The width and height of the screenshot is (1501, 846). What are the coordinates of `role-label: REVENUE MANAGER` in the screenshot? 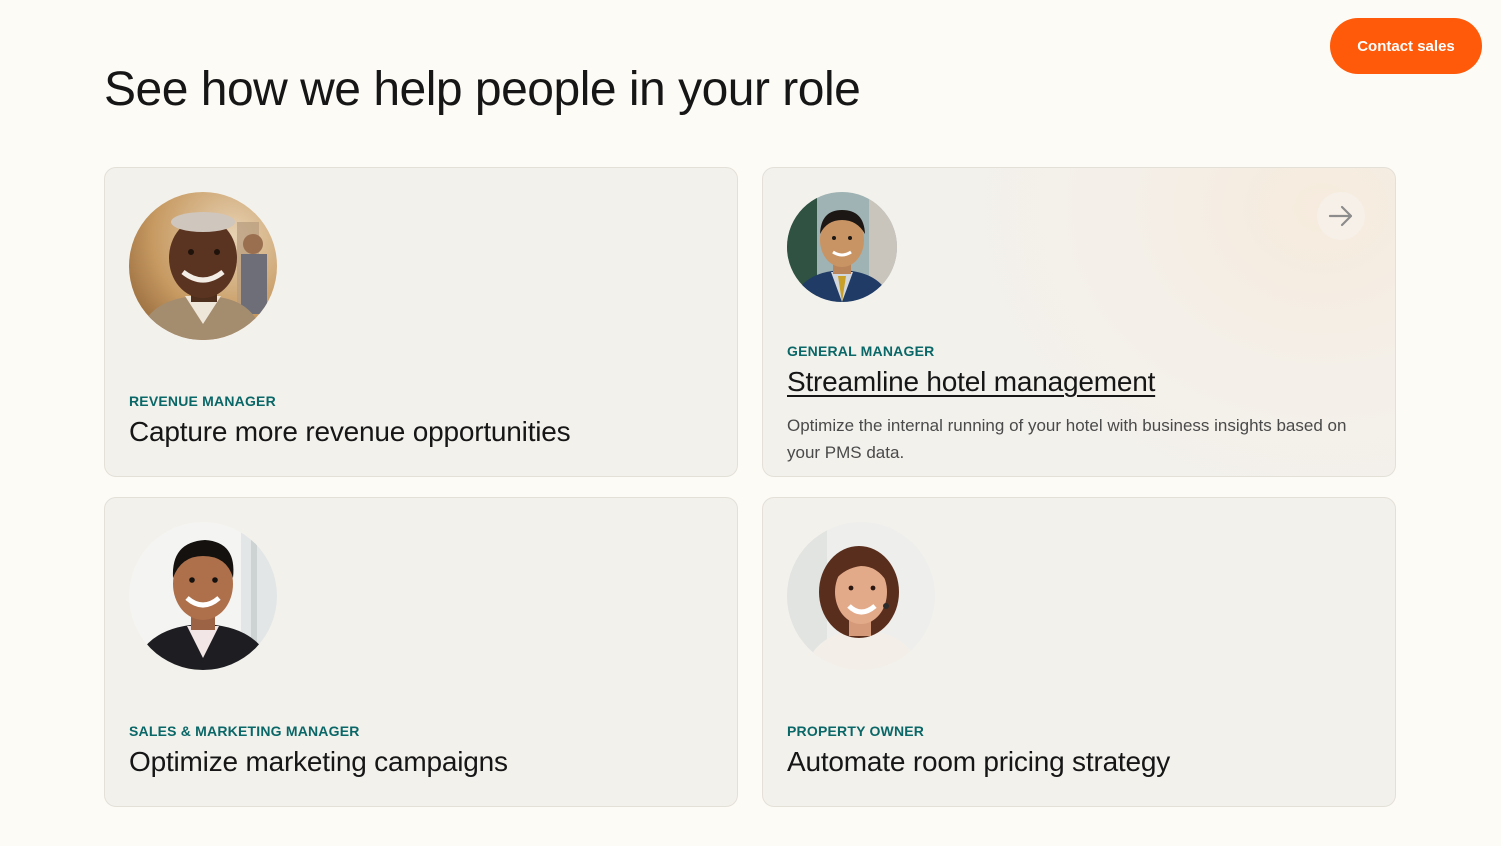 It's located at (202, 401).